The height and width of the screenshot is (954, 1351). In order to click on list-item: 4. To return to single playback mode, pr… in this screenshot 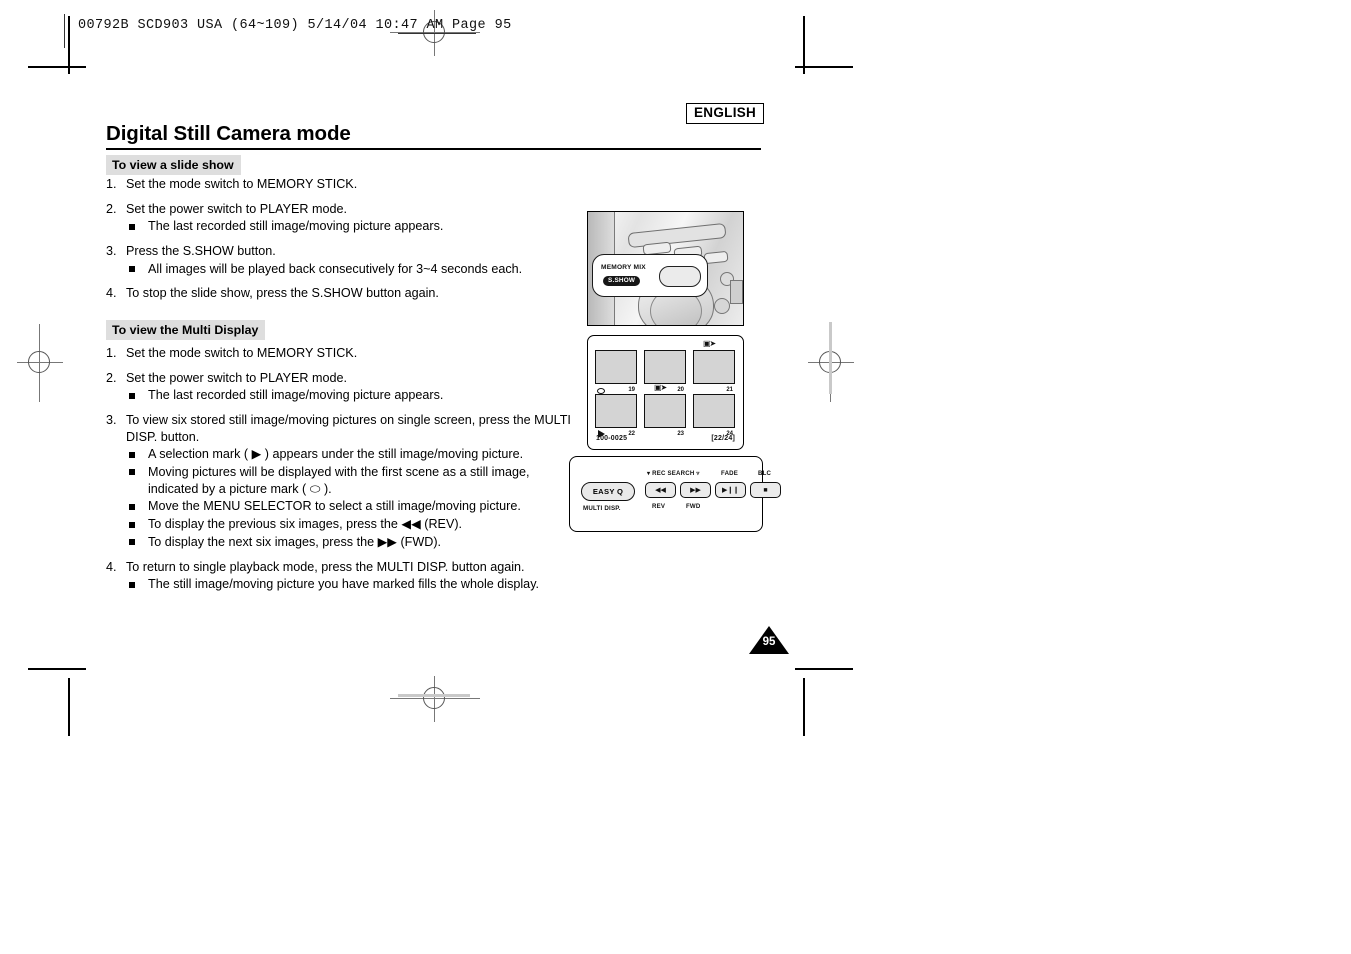, I will do `click(341, 576)`.